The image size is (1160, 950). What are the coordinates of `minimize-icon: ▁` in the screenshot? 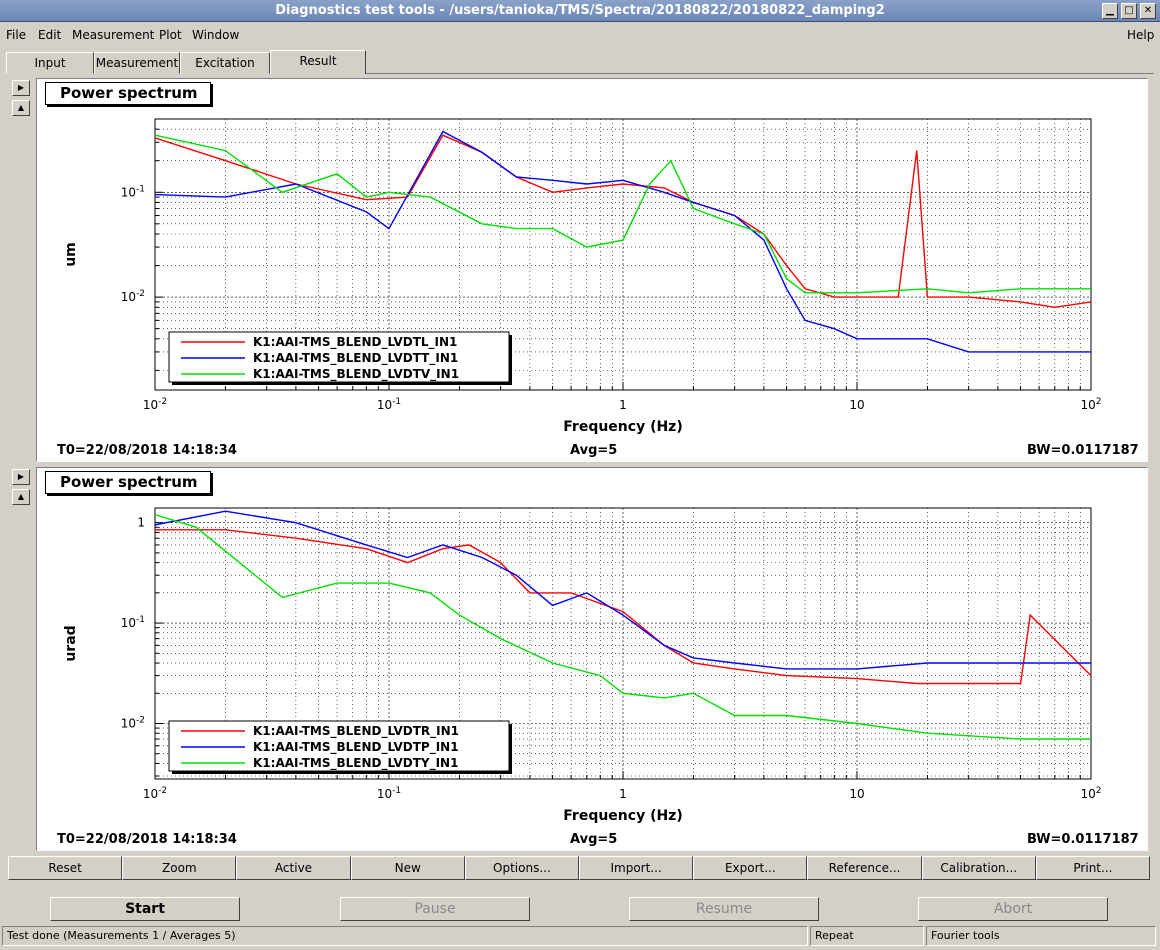 It's located at (1110, 11).